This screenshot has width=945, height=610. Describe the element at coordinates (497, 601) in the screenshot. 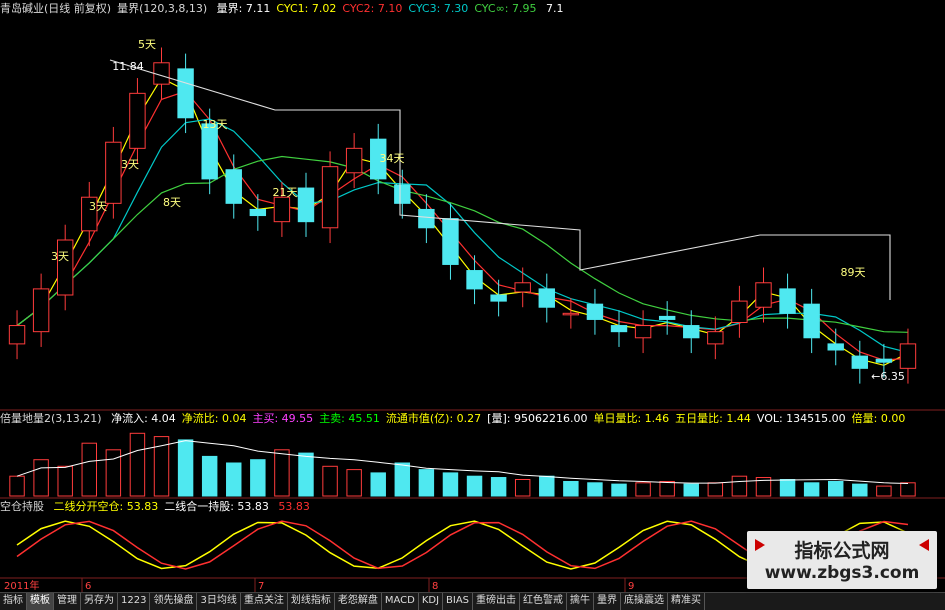

I see `tab-重磅出击: 重磅出击` at that location.